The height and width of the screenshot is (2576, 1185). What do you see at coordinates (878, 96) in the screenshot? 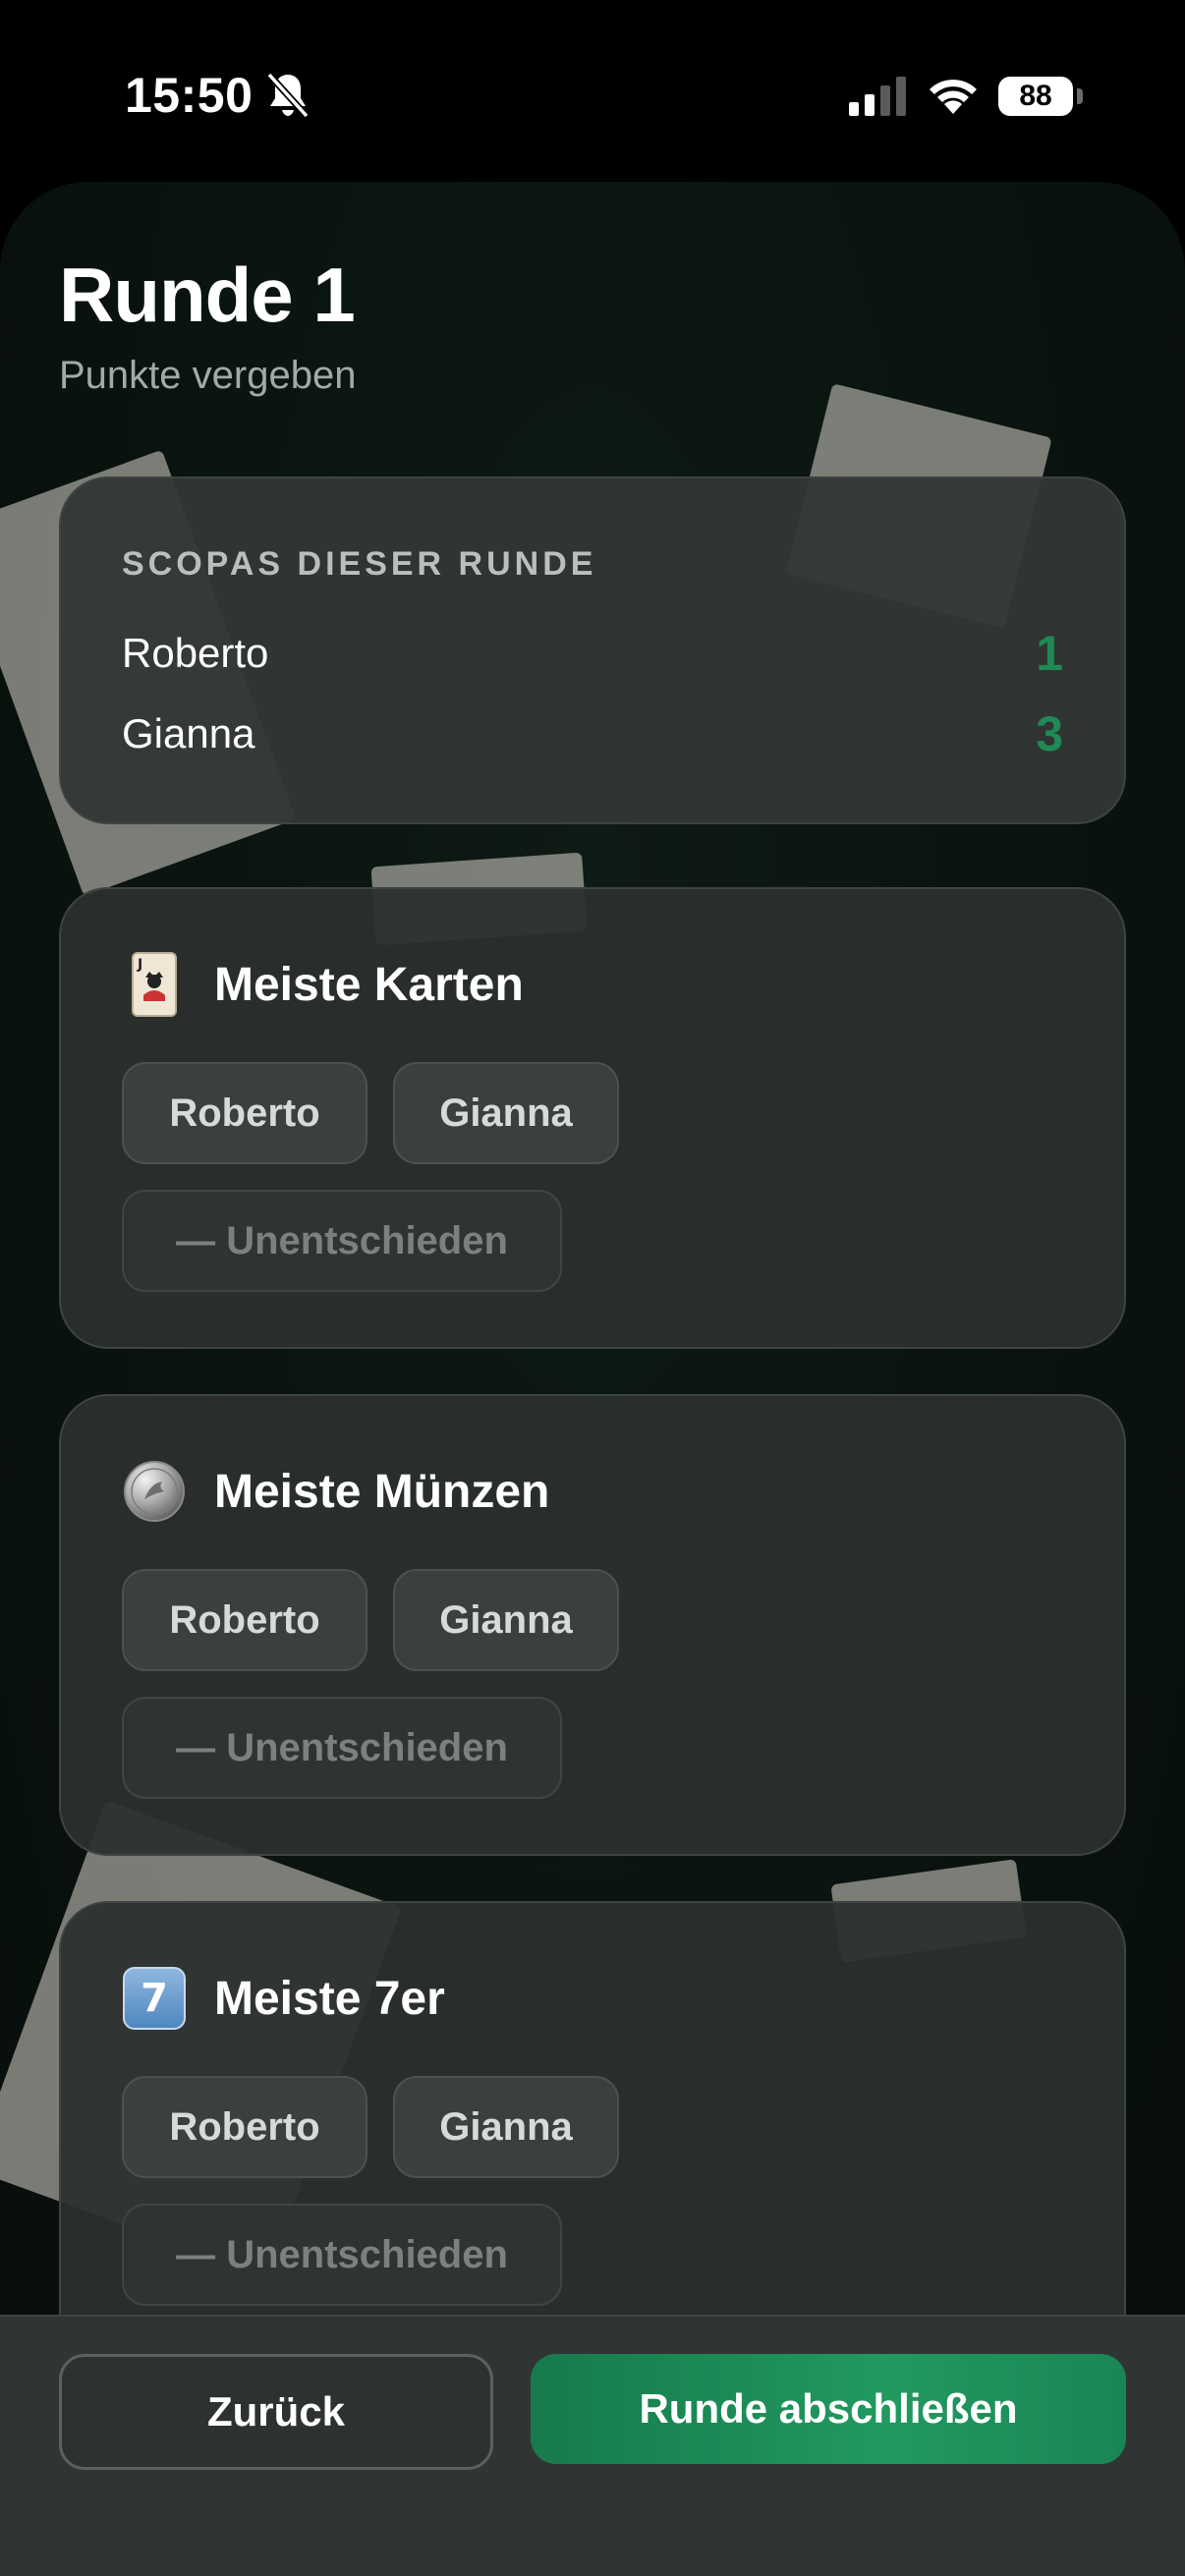
I see `signal-icon` at bounding box center [878, 96].